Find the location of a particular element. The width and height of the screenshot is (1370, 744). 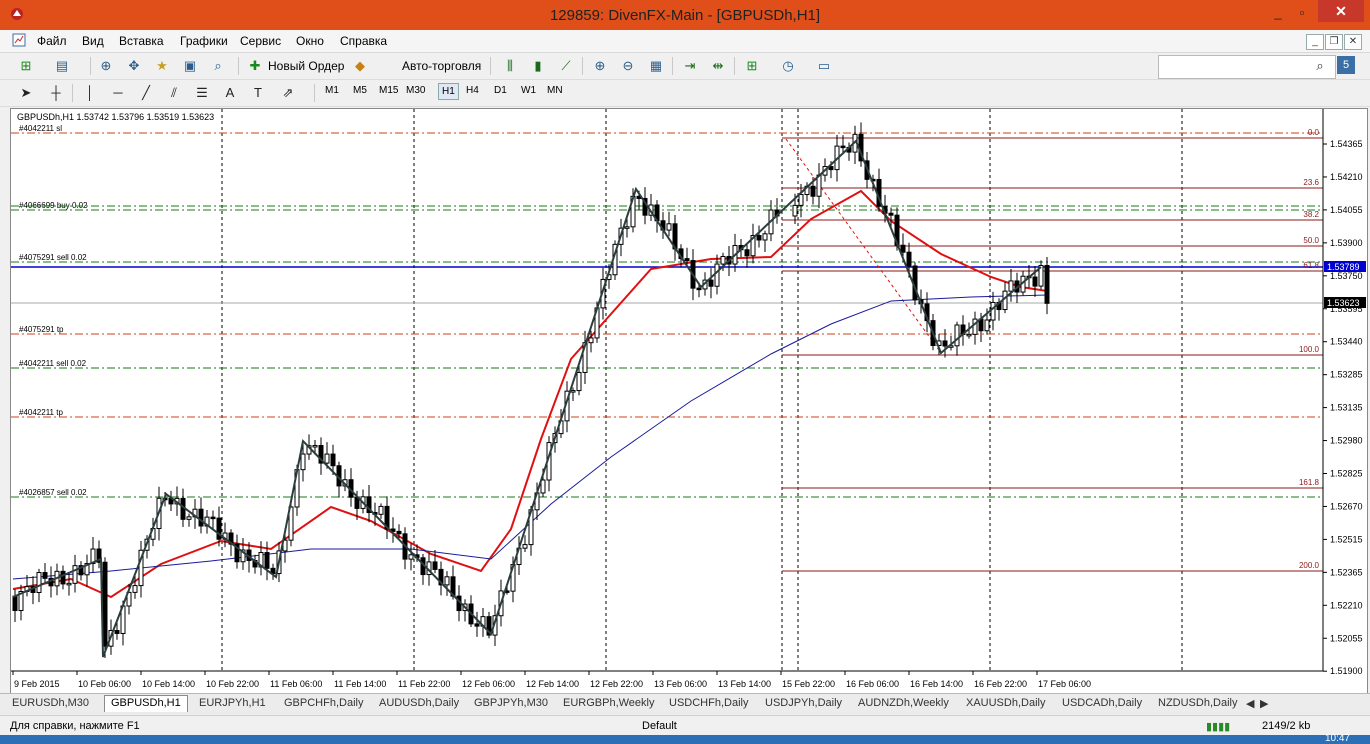

tab-scroll-left-icon: ◀ is located at coordinates (1250, 703).